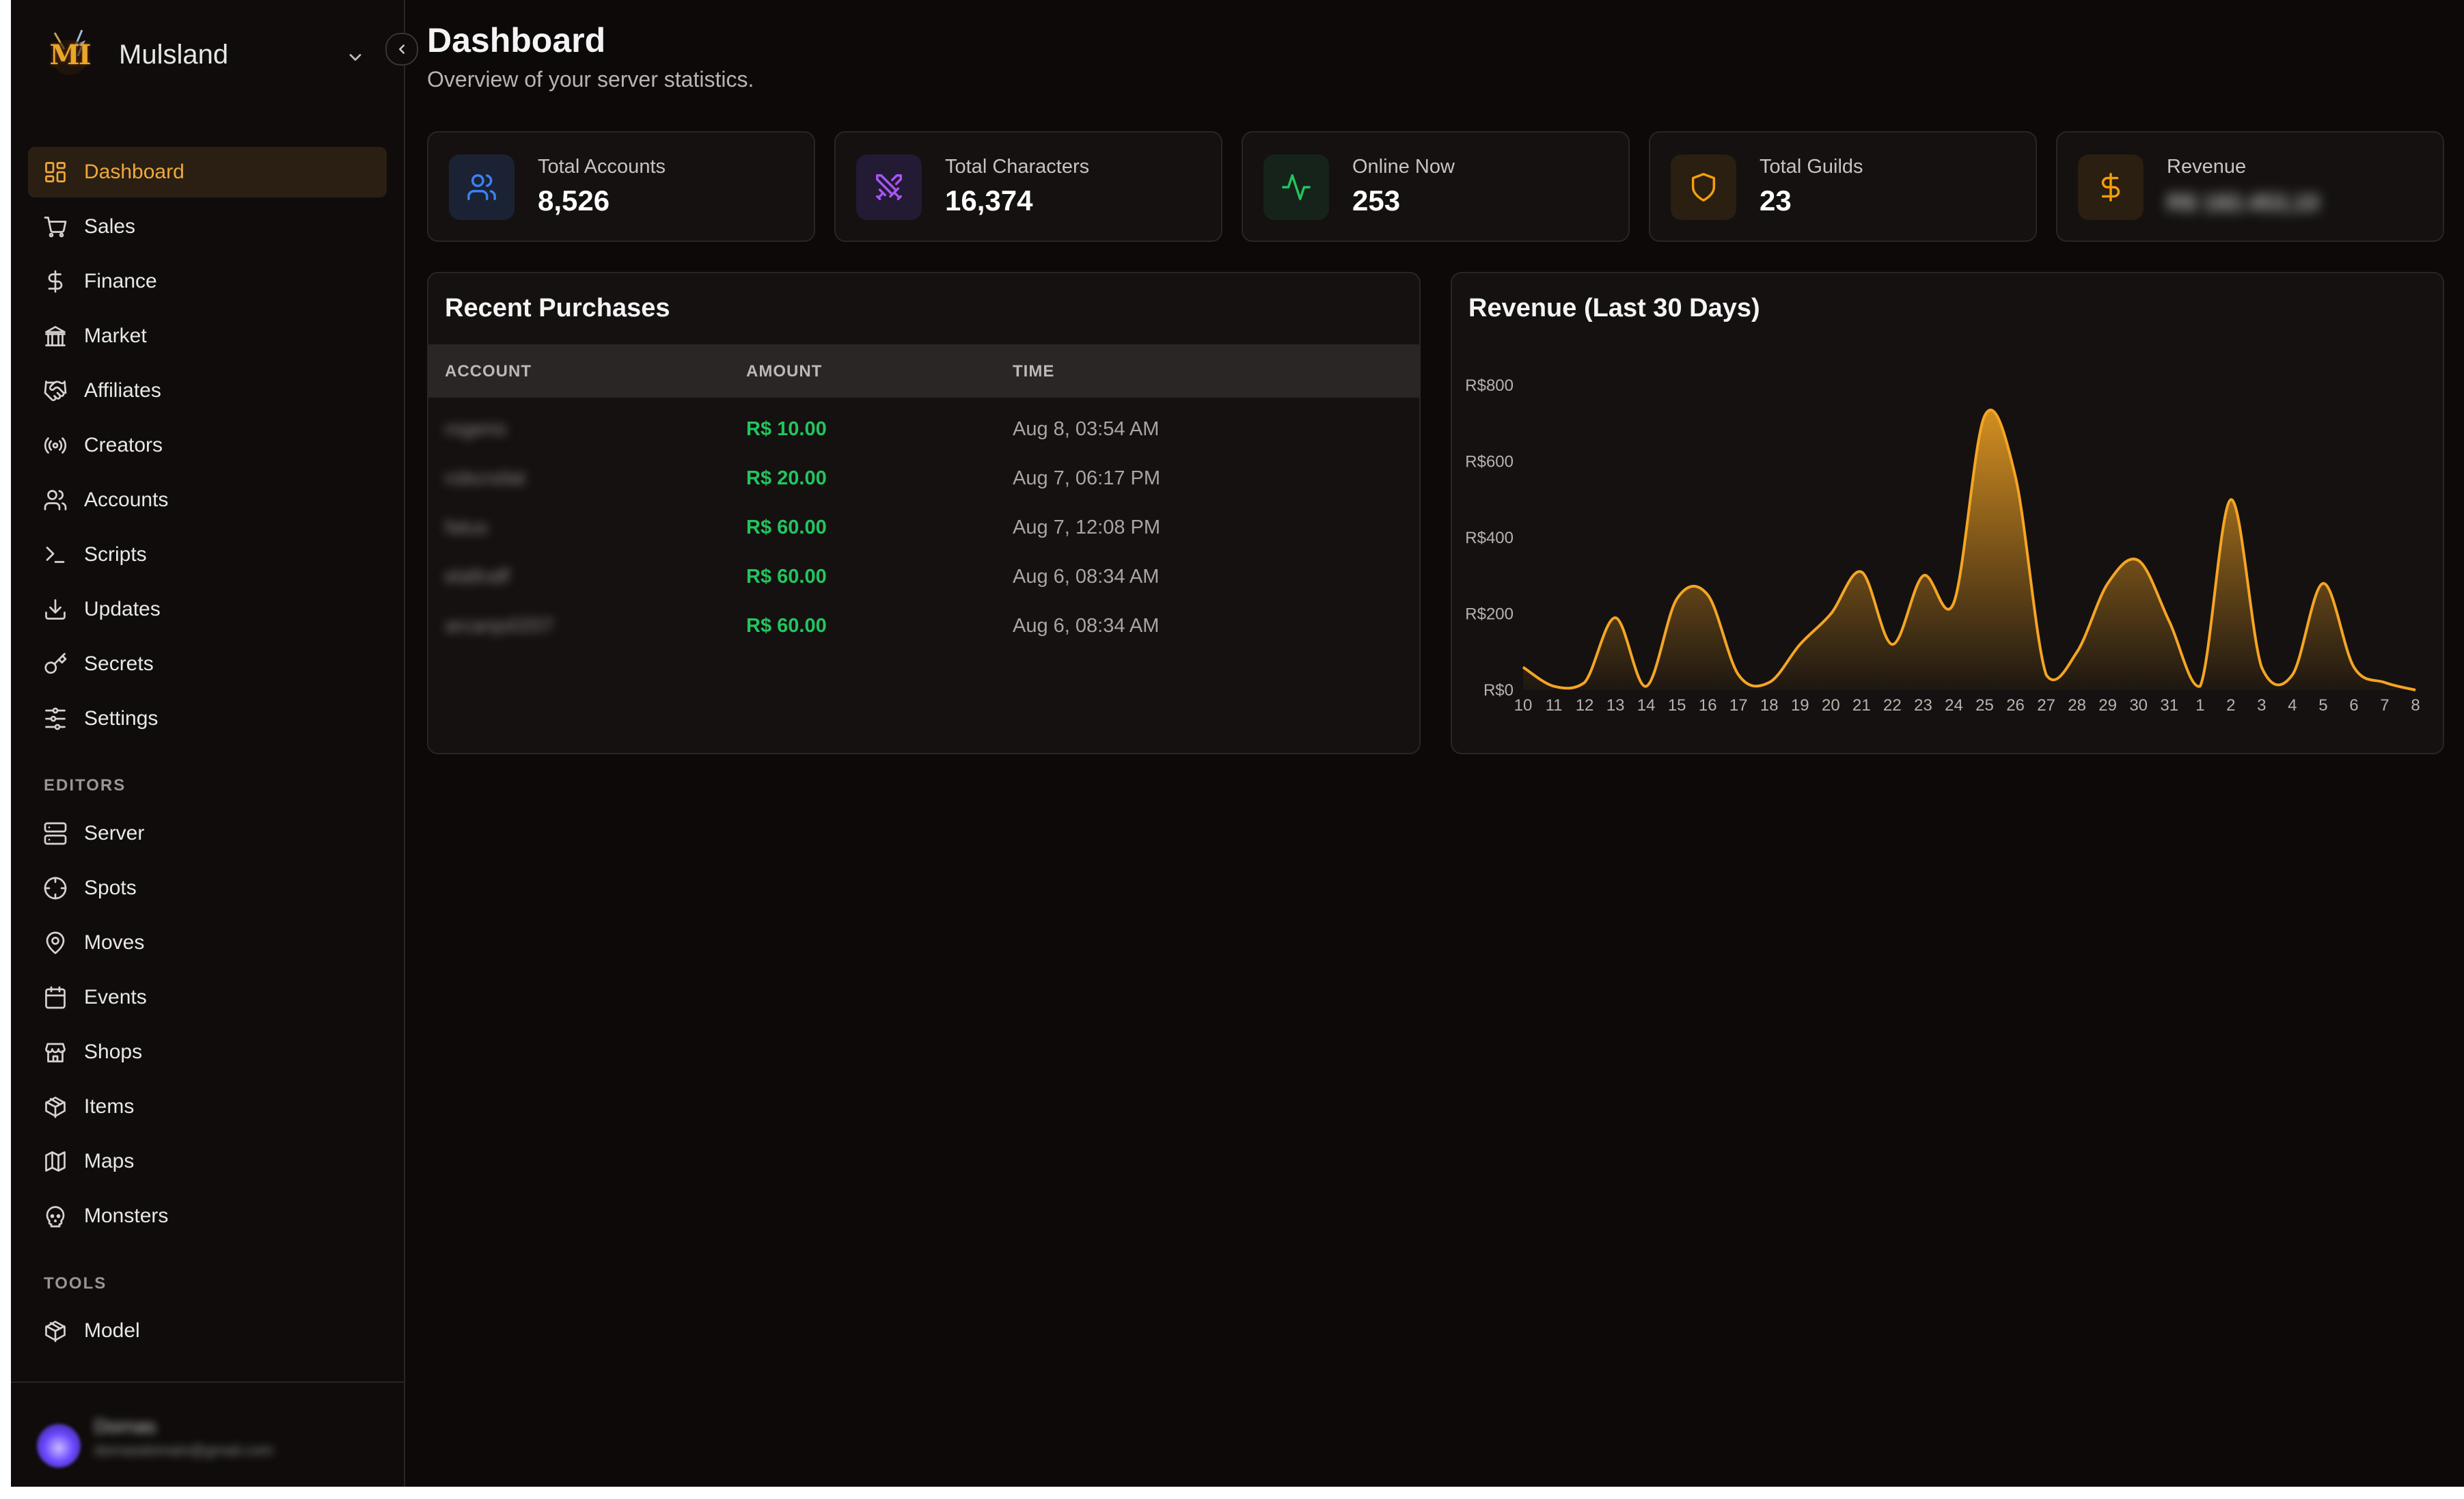 The height and width of the screenshot is (1499, 2464). Describe the element at coordinates (2138, 705) in the screenshot. I see `x-tick-label: 30` at that location.